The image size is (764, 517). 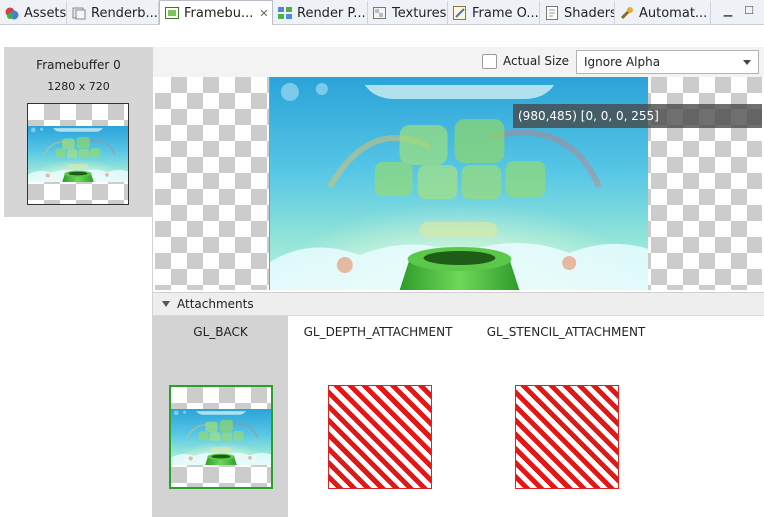 I want to click on tab-framebuffers: Framebu... ✕, so click(x=216, y=12).